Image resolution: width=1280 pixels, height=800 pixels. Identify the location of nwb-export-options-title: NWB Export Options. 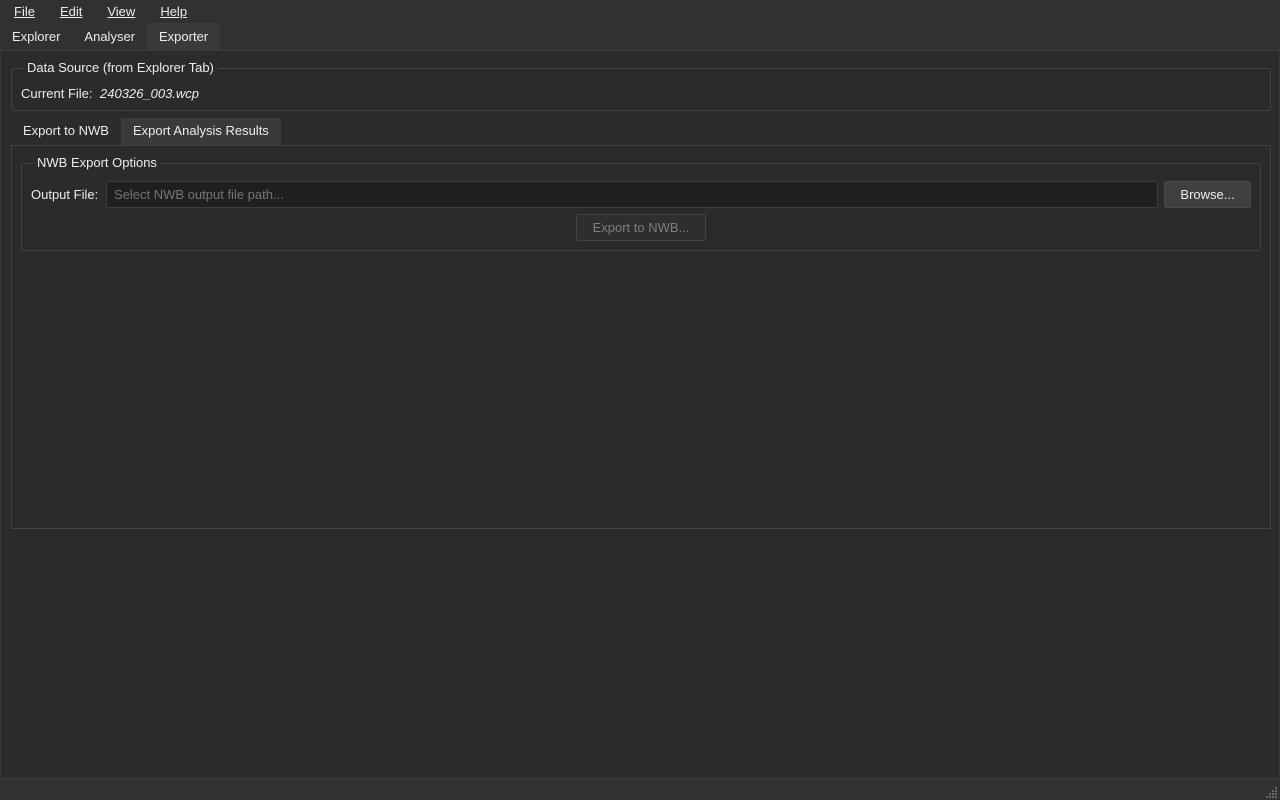
(97, 163).